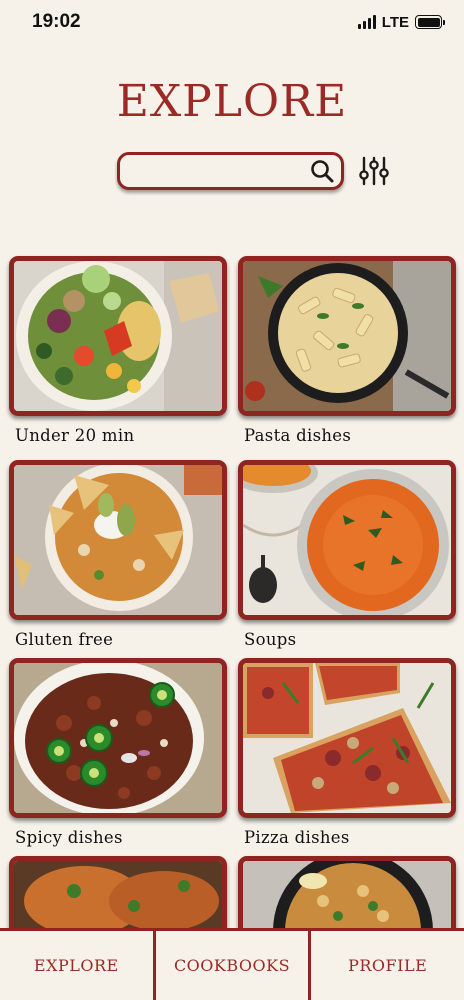 Image resolution: width=464 pixels, height=1000 pixels. Describe the element at coordinates (374, 171) in the screenshot. I see `filter-icon` at that location.